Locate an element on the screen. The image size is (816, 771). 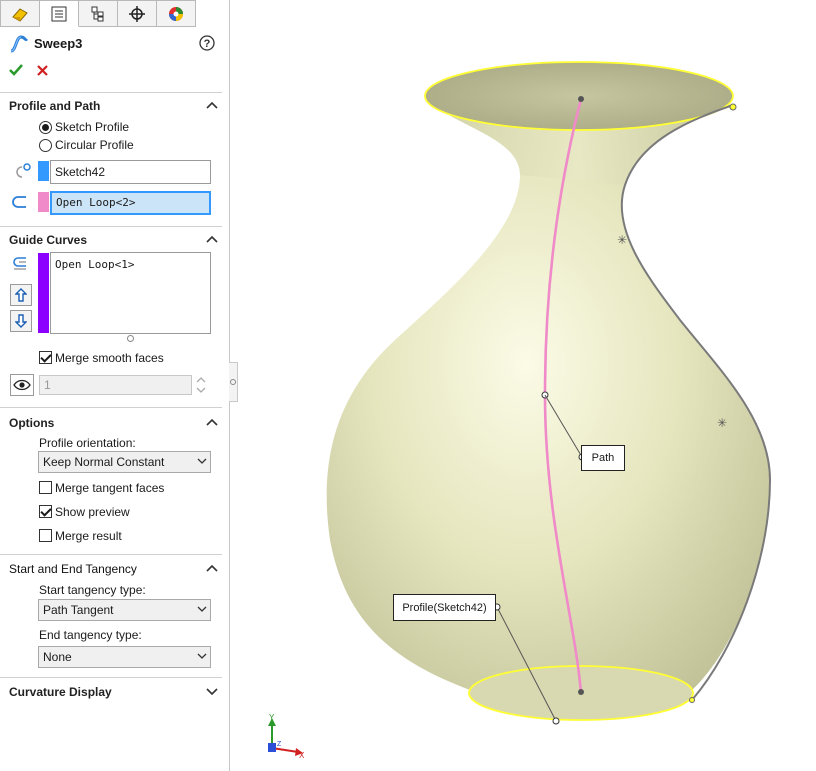
section-count-spinbox: 1 is located at coordinates (115, 385).